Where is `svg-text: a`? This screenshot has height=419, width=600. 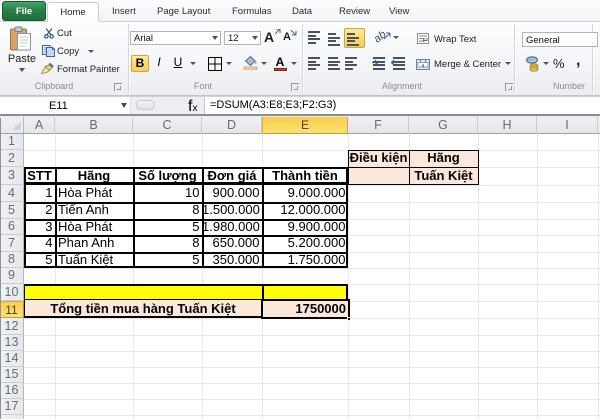
svg-text: a is located at coordinates (423, 66).